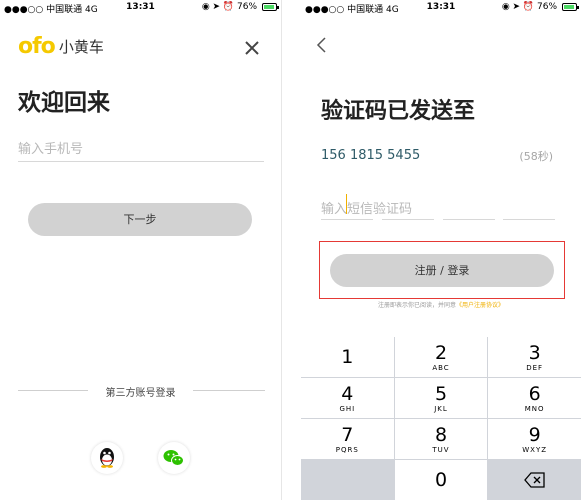 The image size is (581, 500). I want to click on terms-link: 《用户注册协议》, so click(480, 305).